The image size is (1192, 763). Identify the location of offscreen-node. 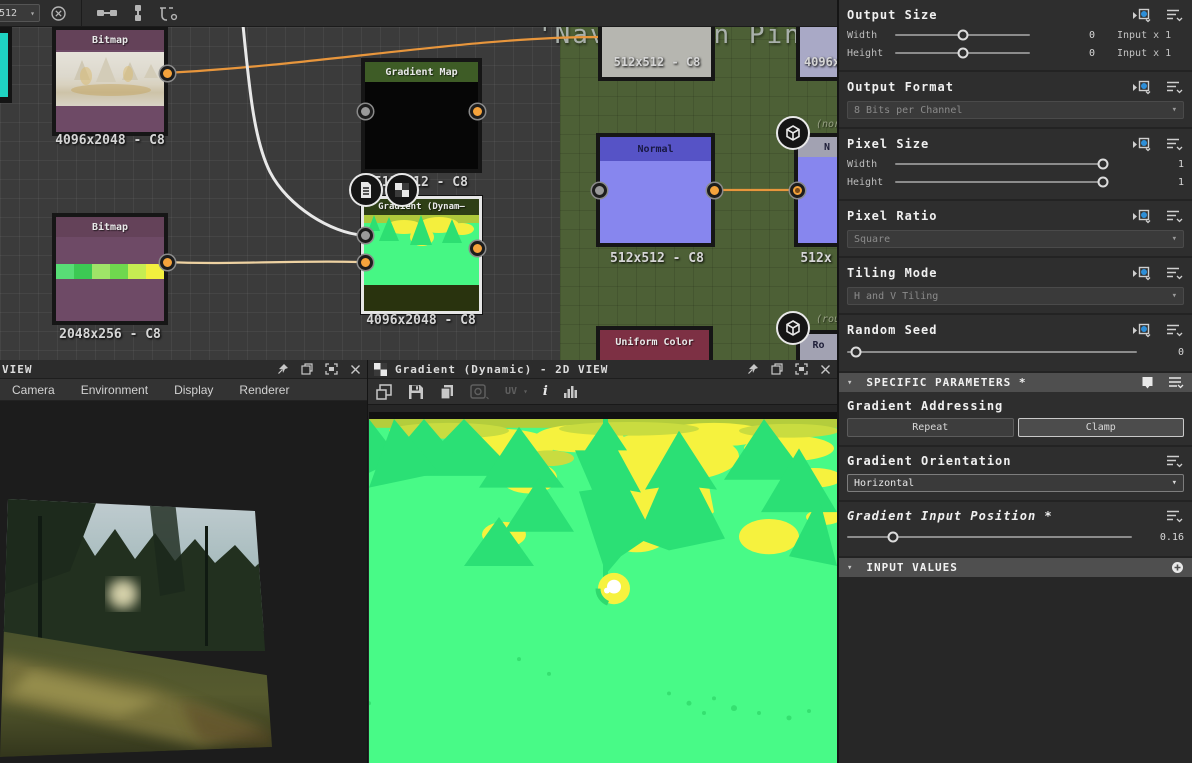
(6, 65).